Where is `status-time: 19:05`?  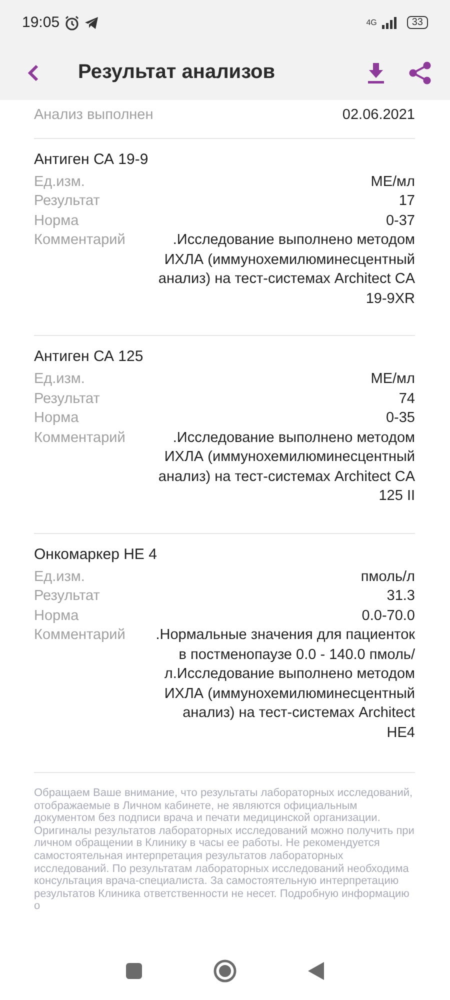 status-time: 19:05 is located at coordinates (41, 22).